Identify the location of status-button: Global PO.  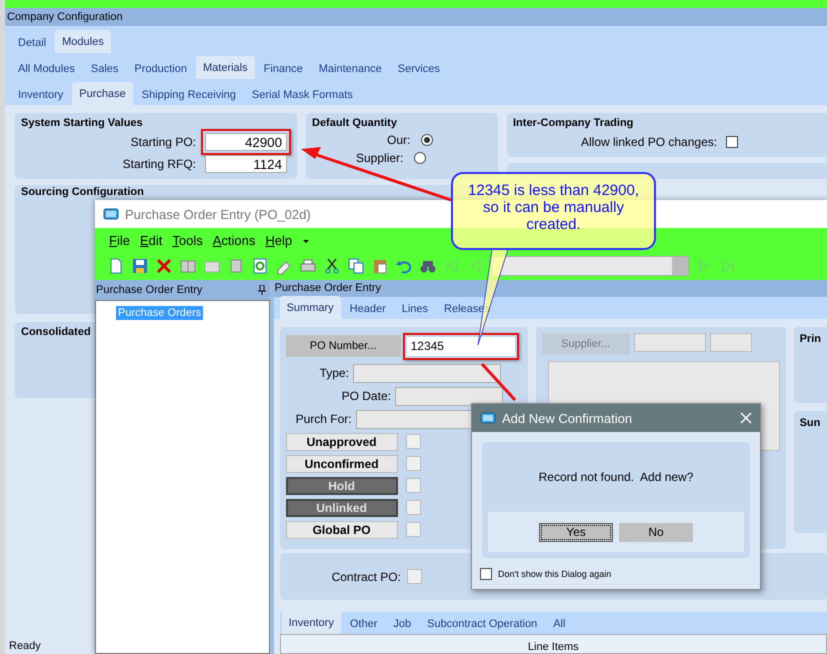
(342, 529).